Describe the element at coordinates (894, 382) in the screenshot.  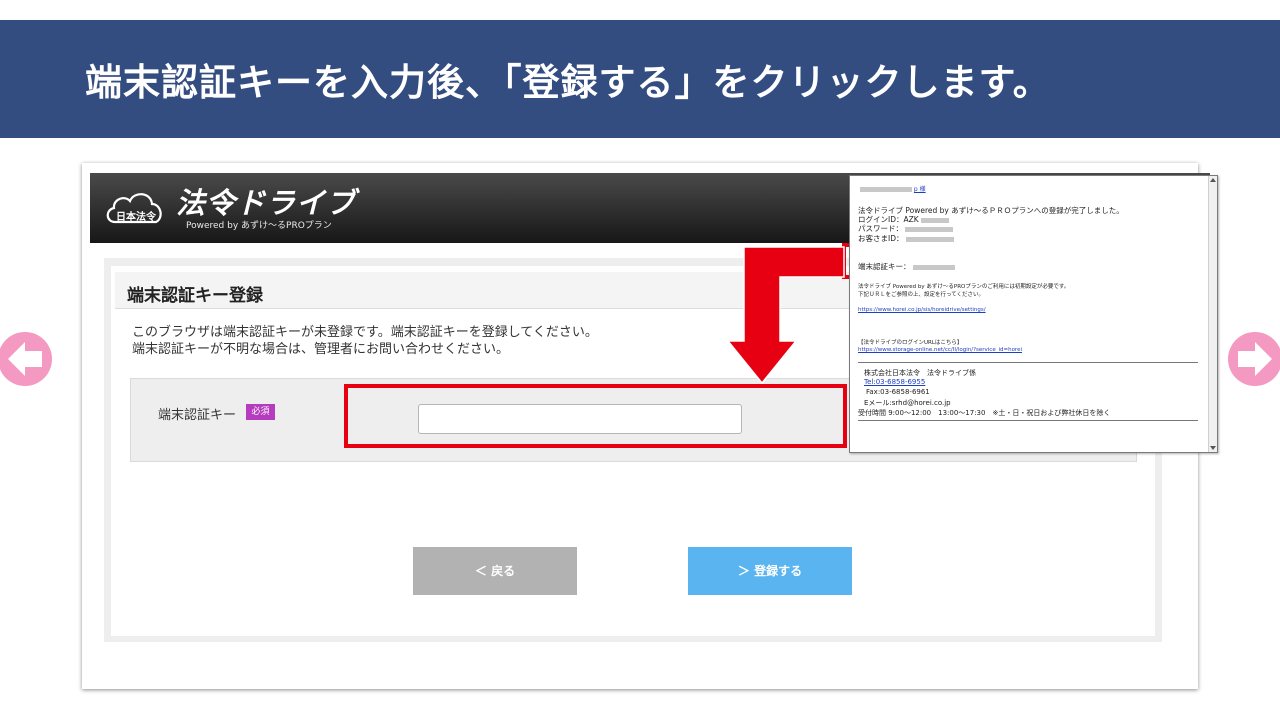
I see `email-tel: Tel:03-6858-6955` at that location.